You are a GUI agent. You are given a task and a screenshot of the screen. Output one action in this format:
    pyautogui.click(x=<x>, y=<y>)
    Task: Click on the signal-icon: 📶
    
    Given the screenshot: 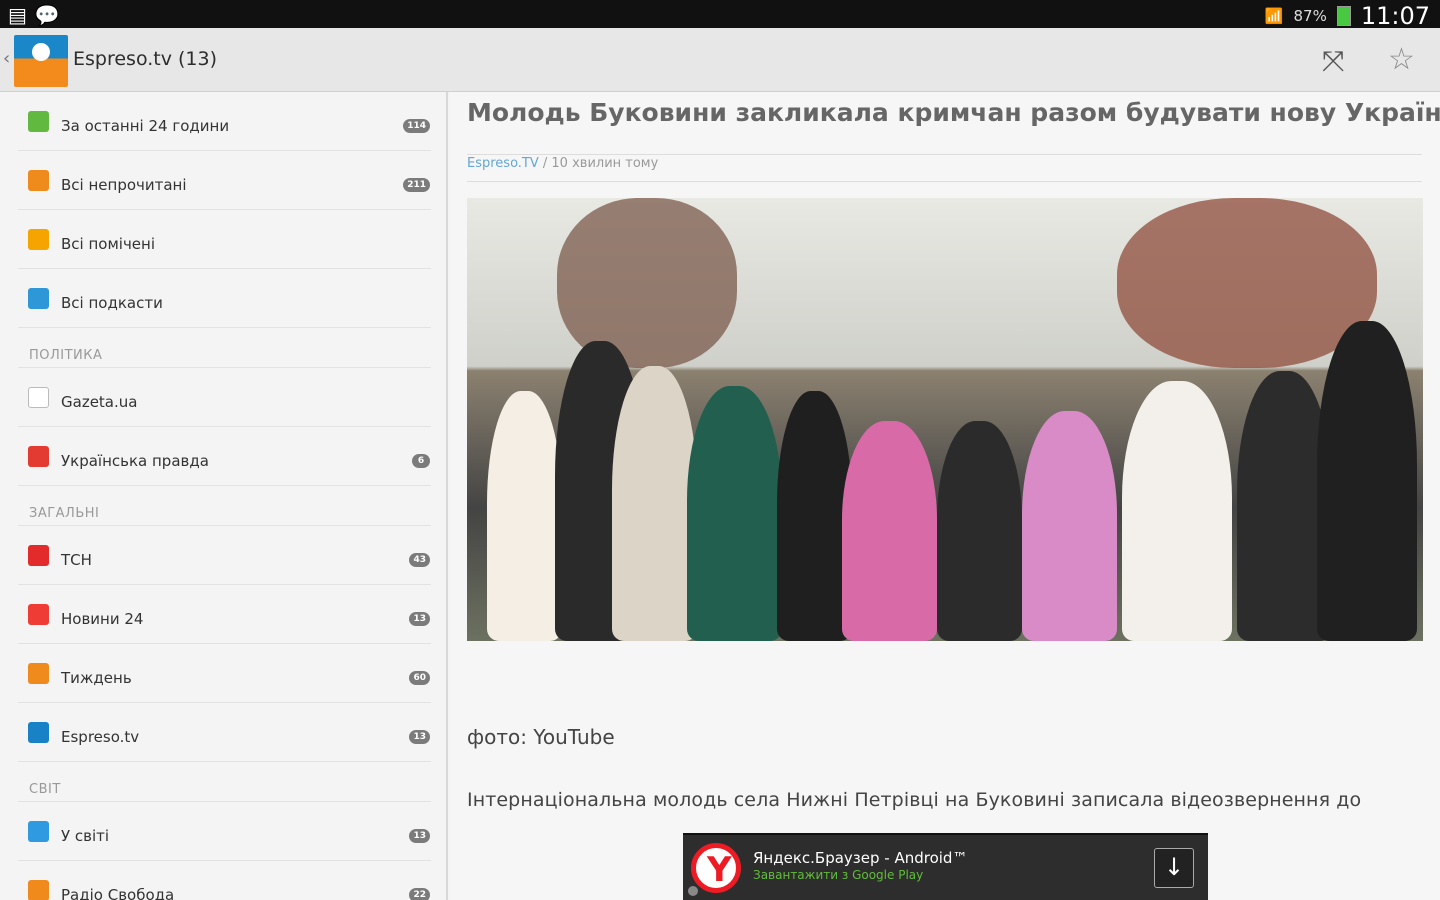 What is the action you would take?
    pyautogui.click(x=1274, y=16)
    